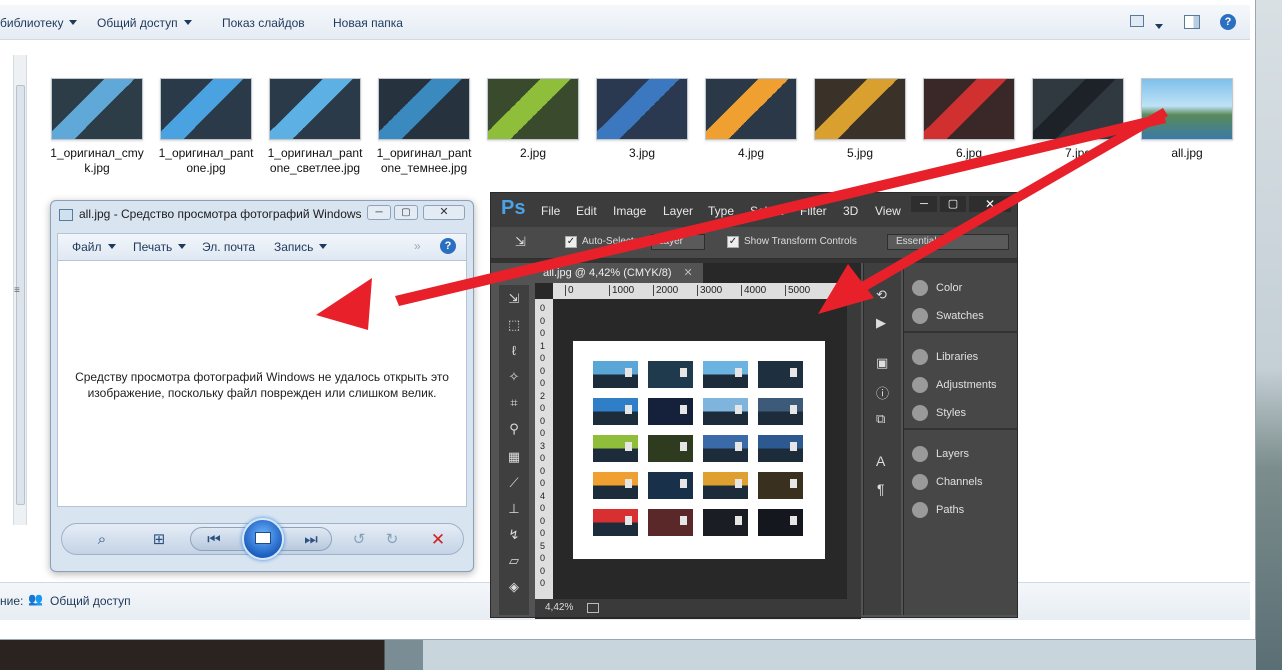 The height and width of the screenshot is (670, 1282). I want to click on share-menu: Общий доступ, so click(144, 23).